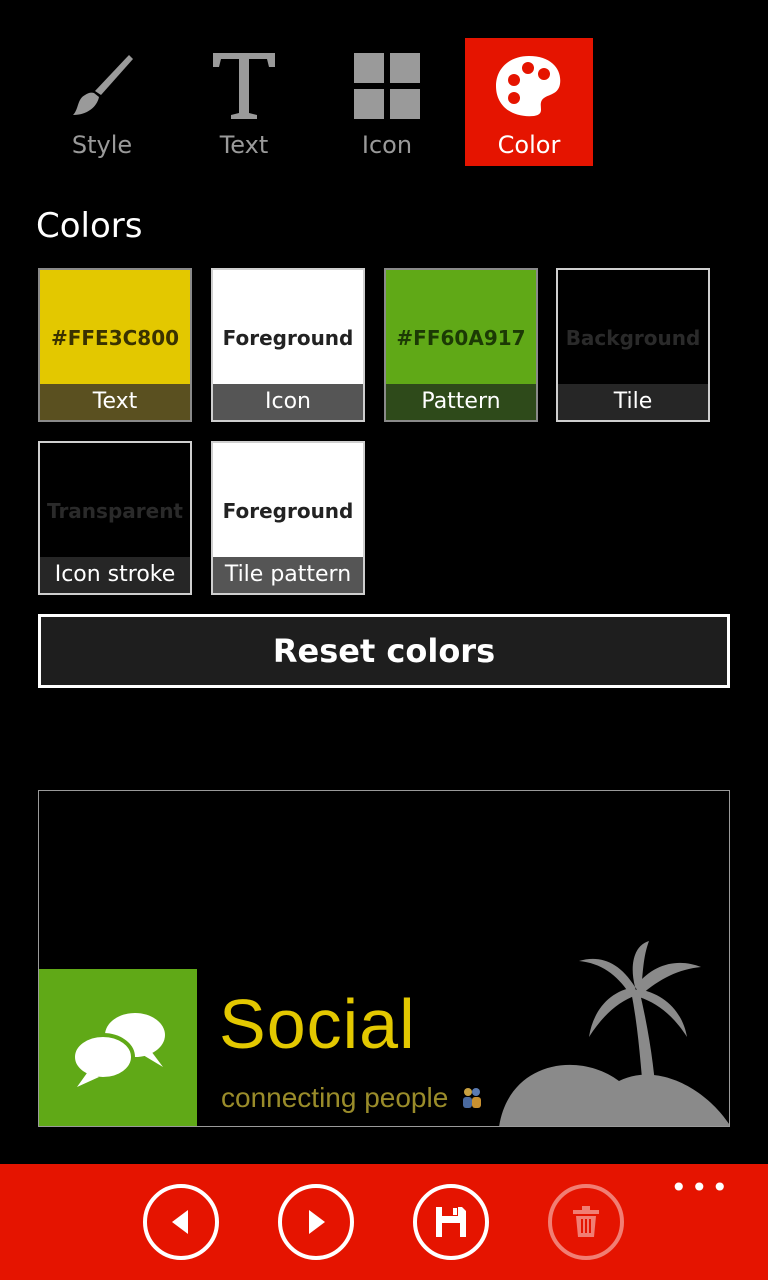  I want to click on swatch-caption: Icon stroke, so click(115, 575).